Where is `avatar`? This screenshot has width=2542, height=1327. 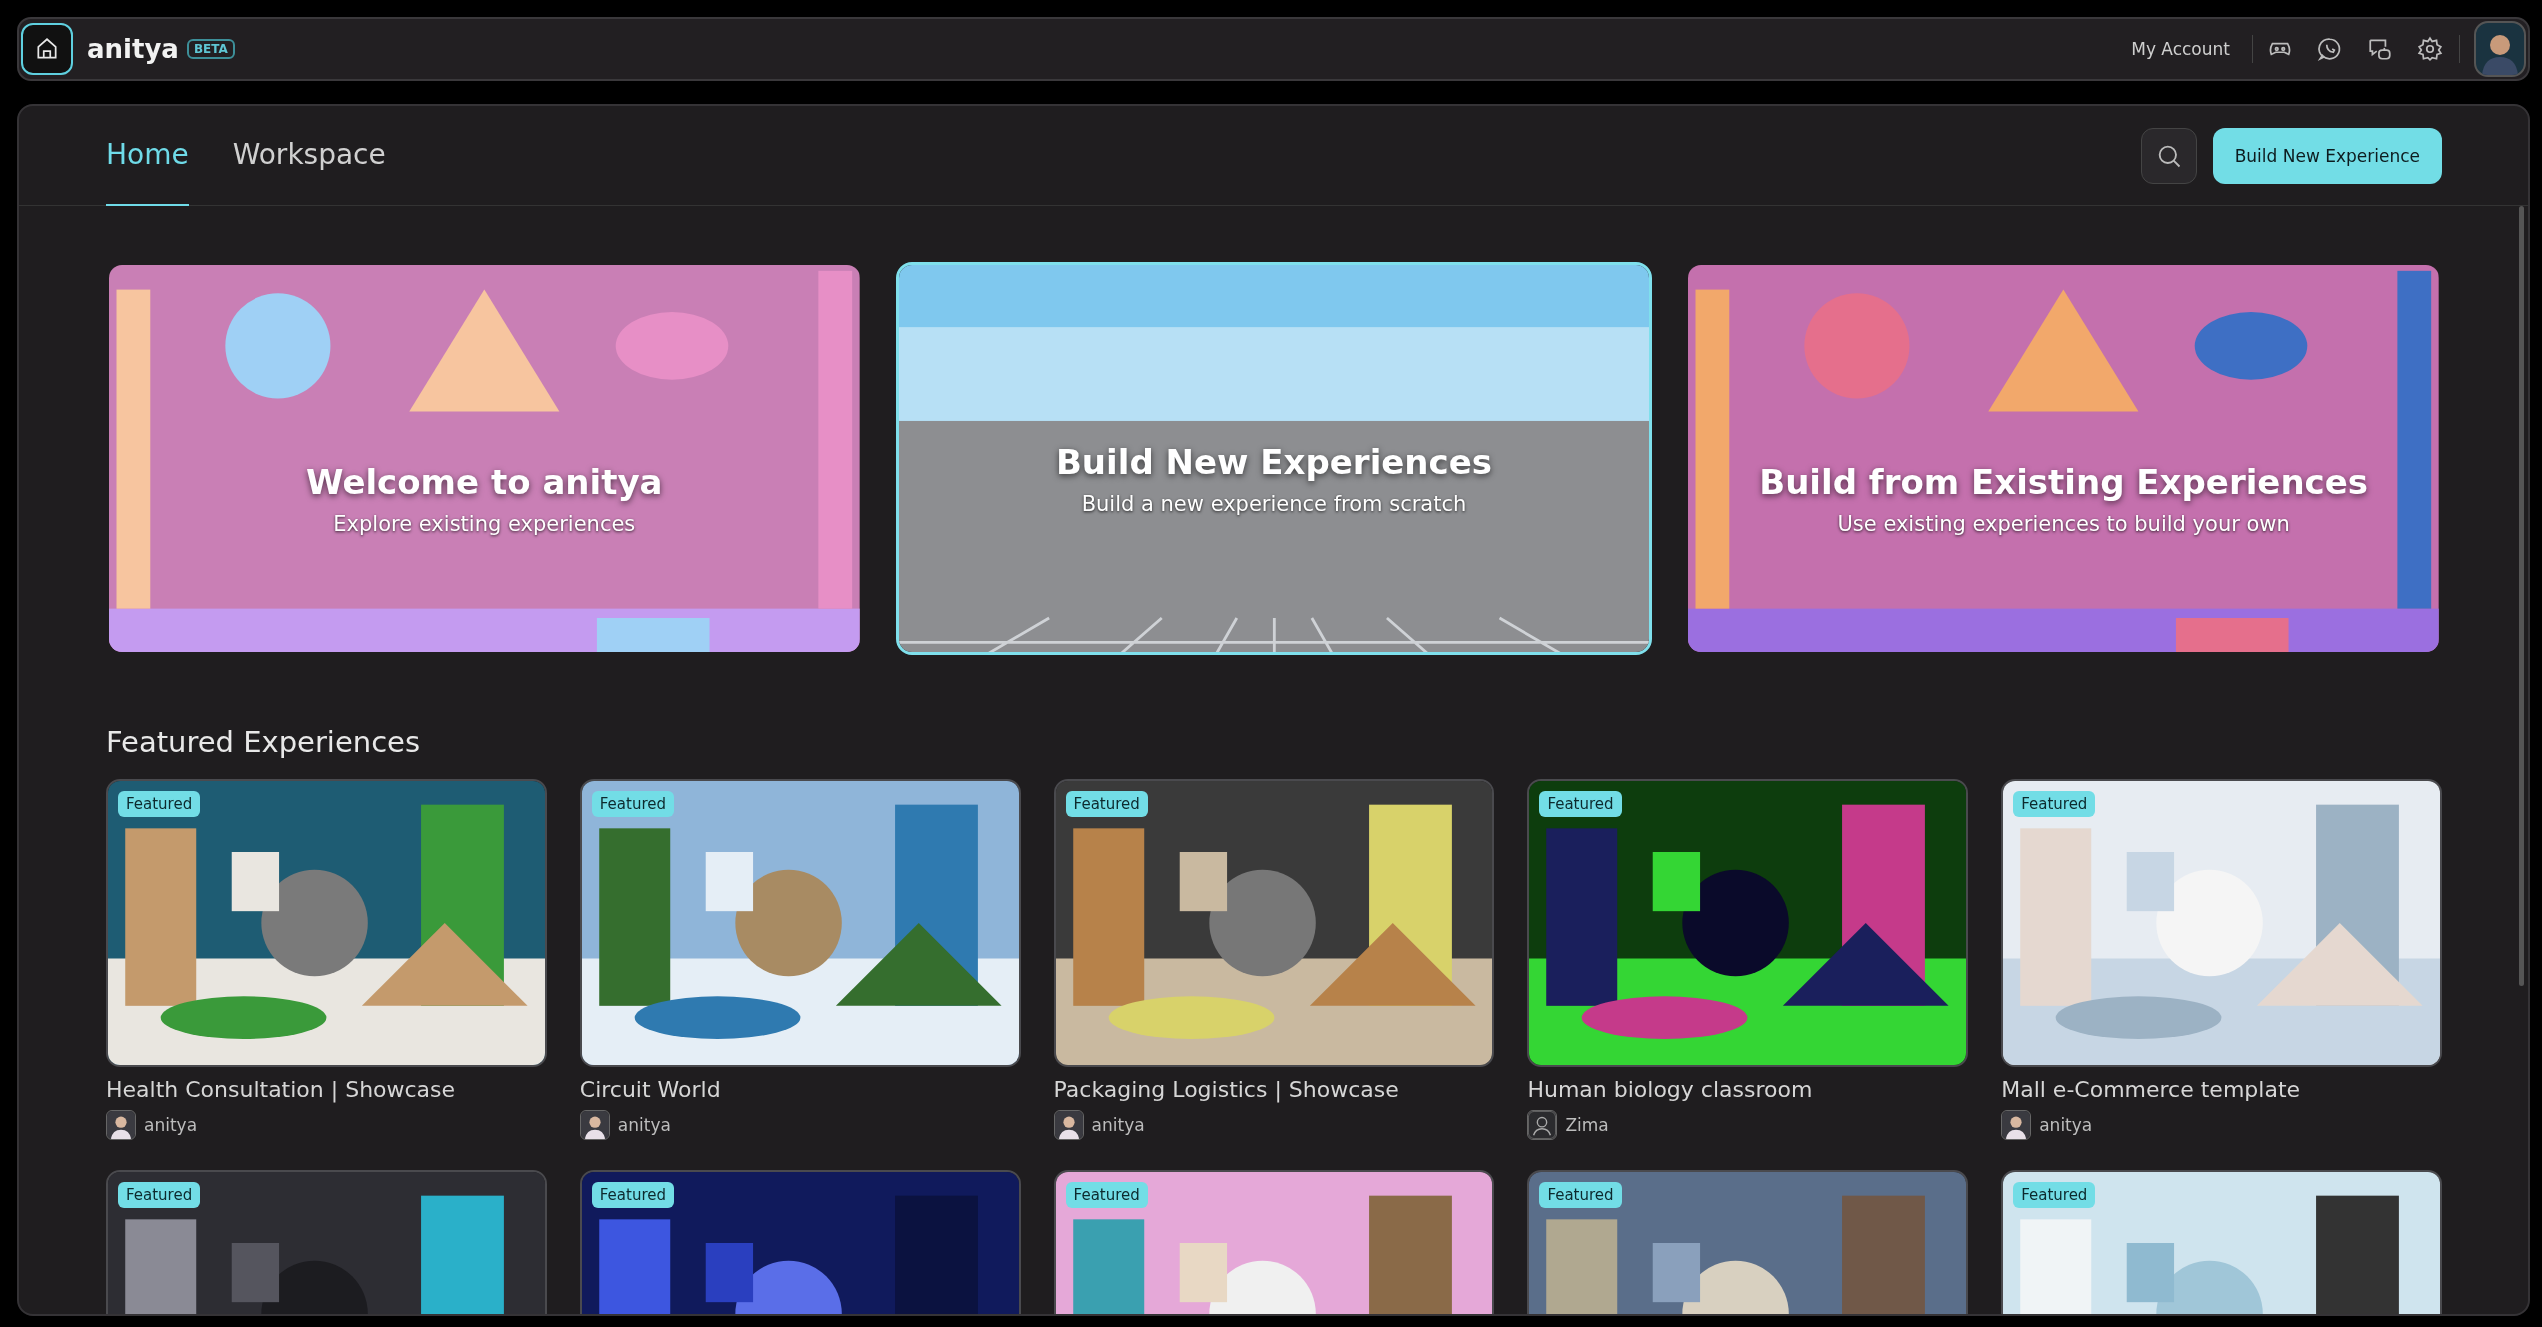 avatar is located at coordinates (2500, 49).